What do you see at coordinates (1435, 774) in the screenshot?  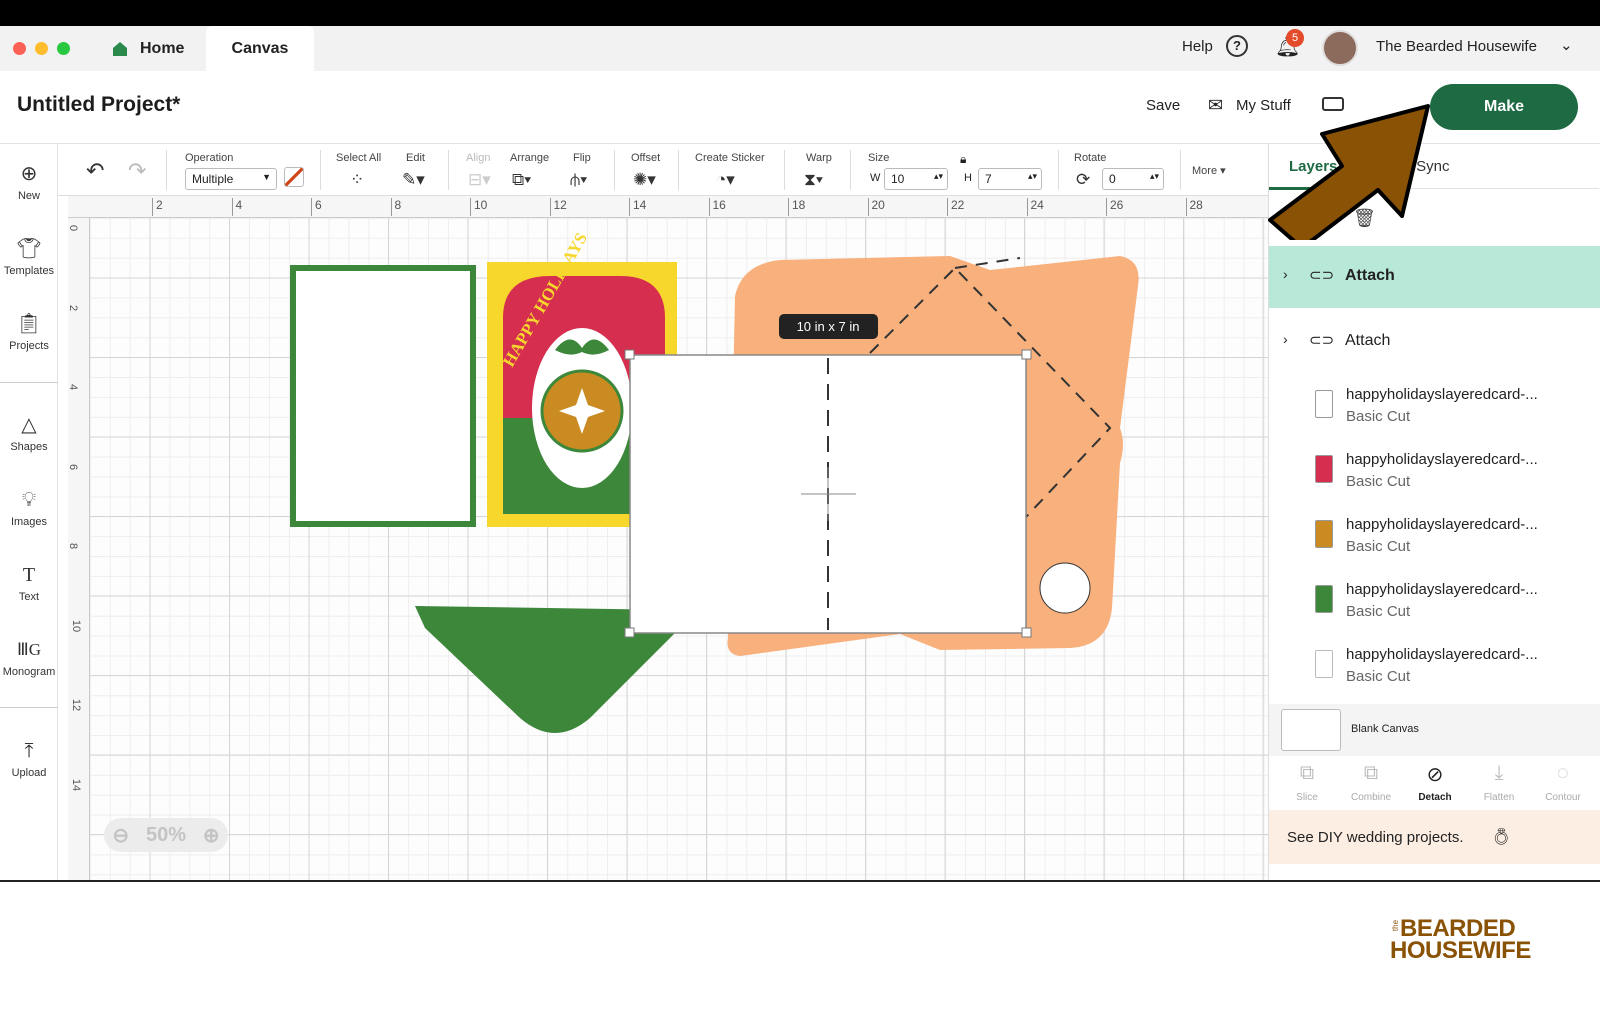 I see `detach-icon: ⊘` at bounding box center [1435, 774].